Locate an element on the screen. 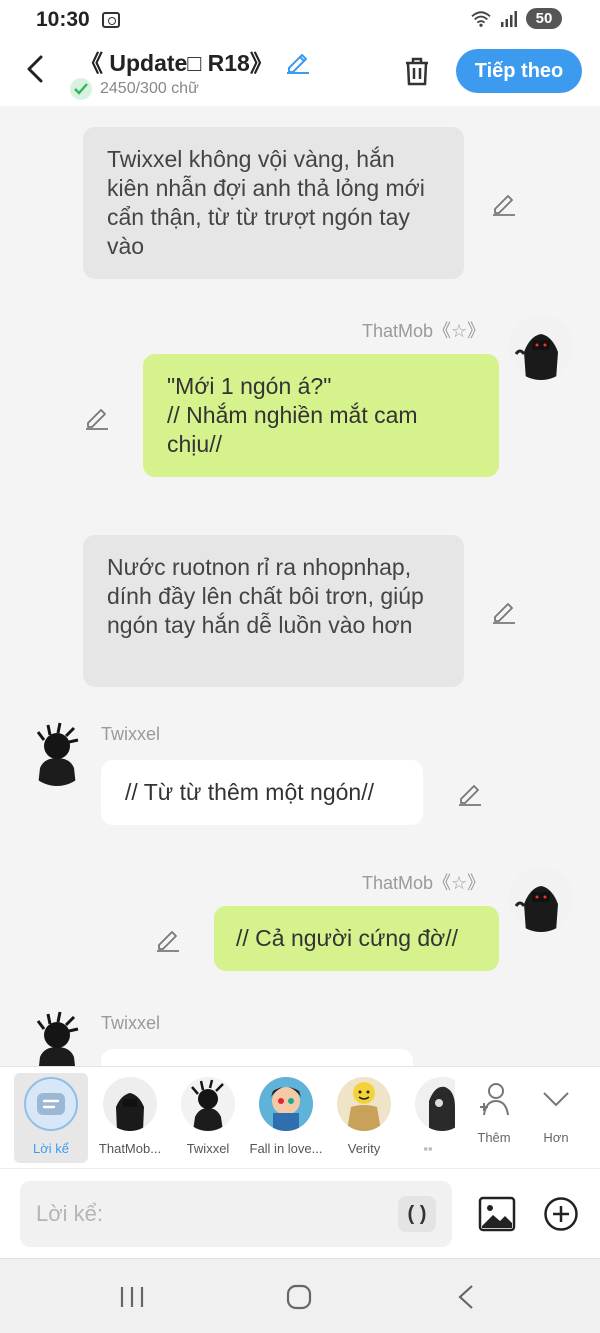 Image resolution: width=600 pixels, height=1333 pixels. title-row: 《 Update□ R18》 is located at coordinates (195, 61).